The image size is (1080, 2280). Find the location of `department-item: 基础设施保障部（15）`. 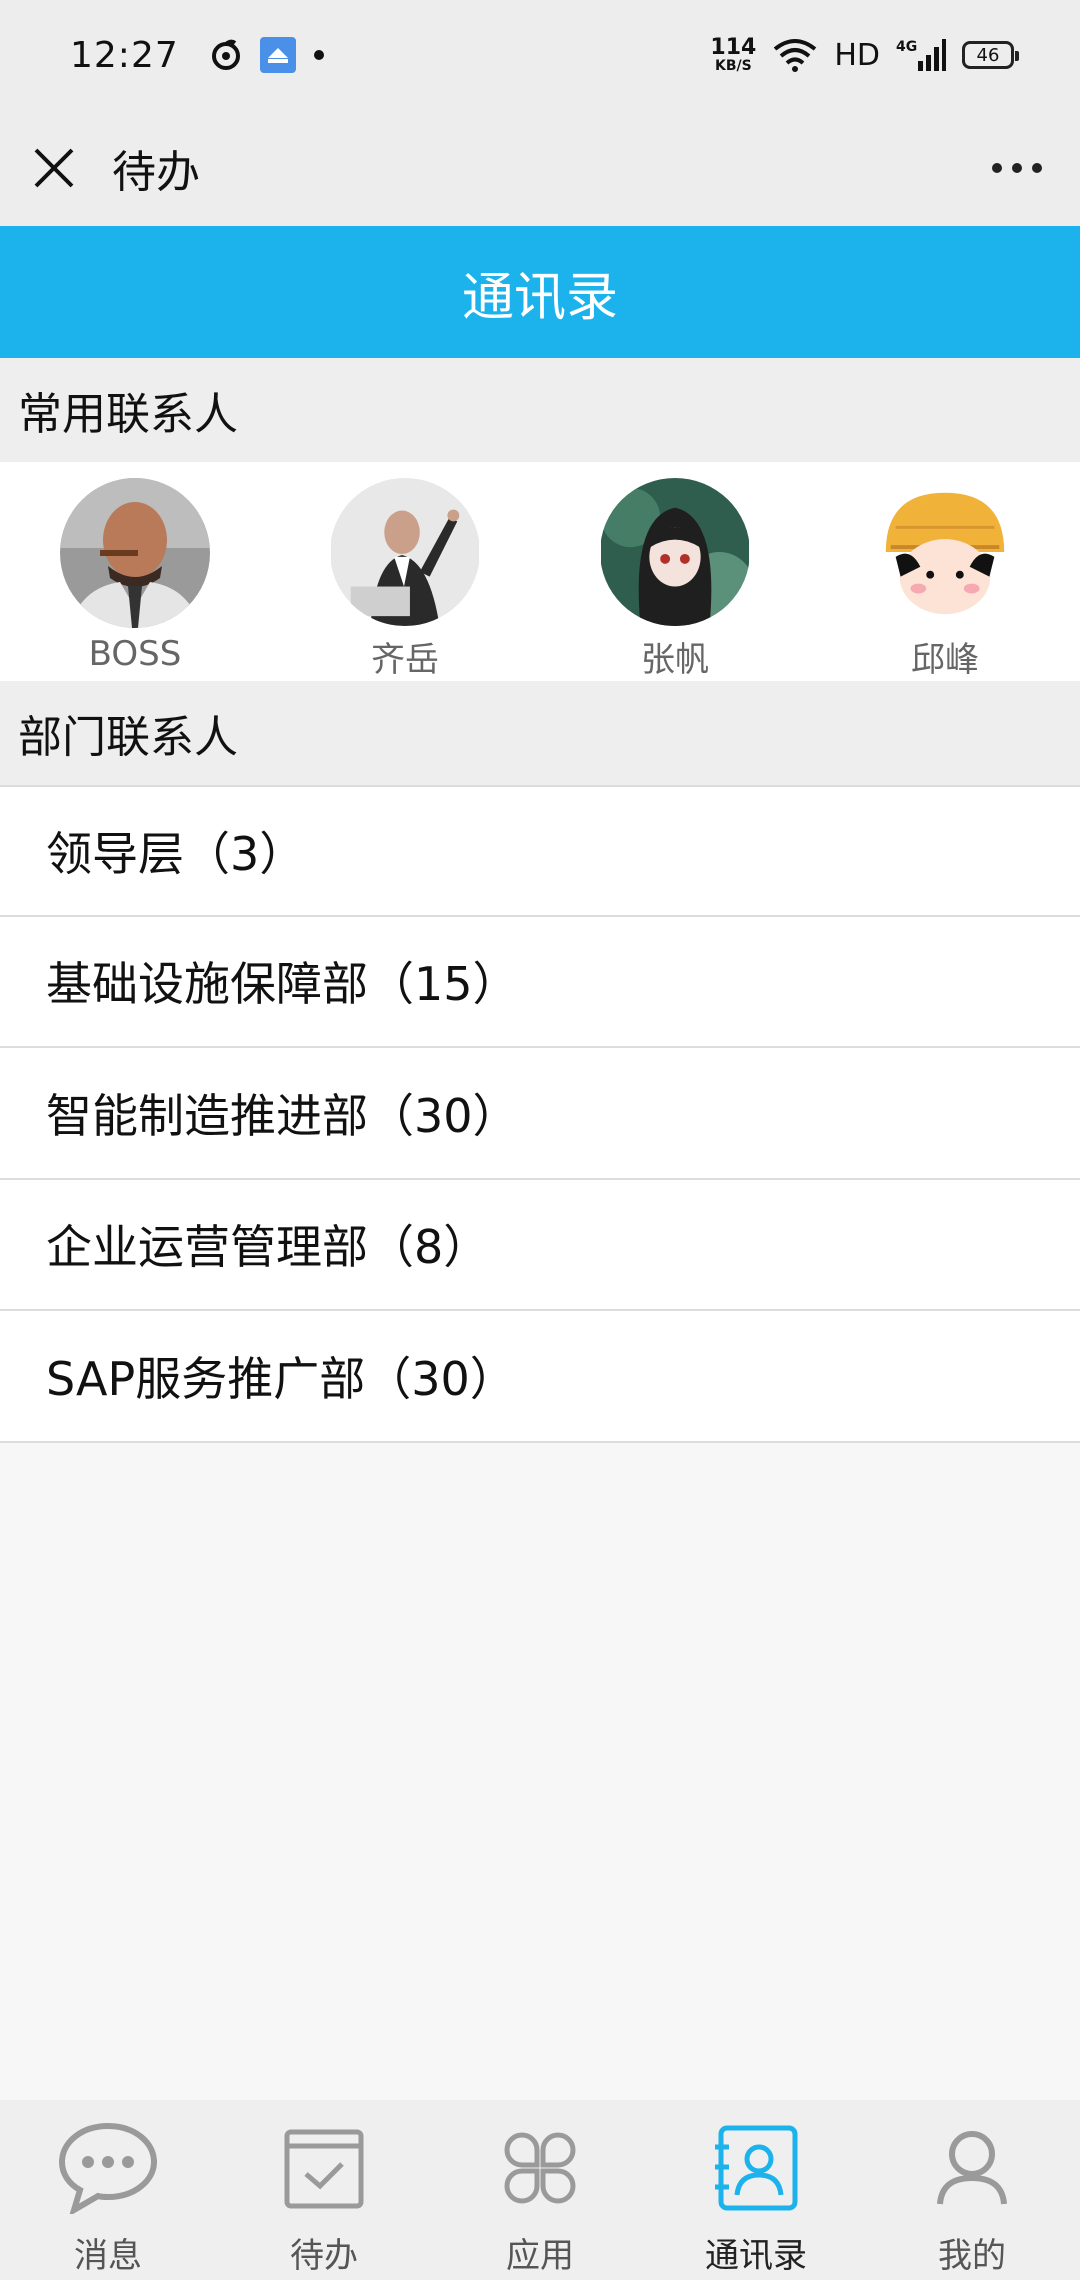

department-item: 基础设施保障部（15） is located at coordinates (540, 982).